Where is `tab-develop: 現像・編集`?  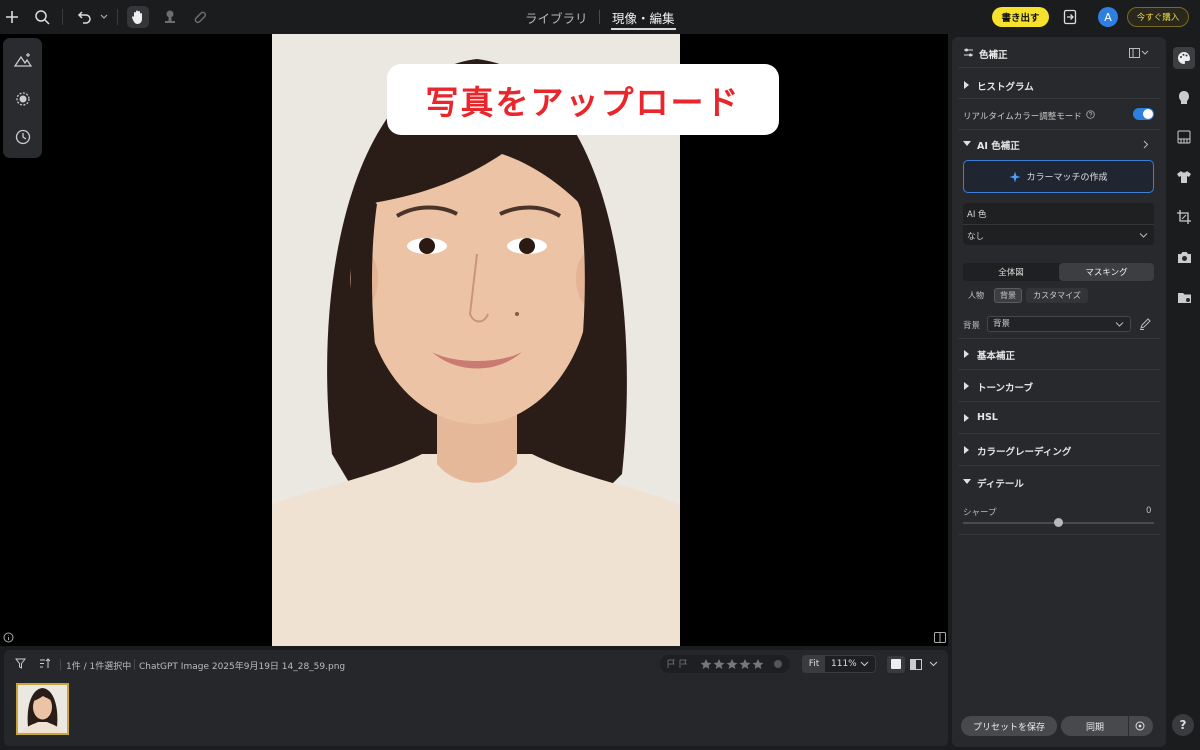
tab-develop: 現像・編集 is located at coordinates (643, 17).